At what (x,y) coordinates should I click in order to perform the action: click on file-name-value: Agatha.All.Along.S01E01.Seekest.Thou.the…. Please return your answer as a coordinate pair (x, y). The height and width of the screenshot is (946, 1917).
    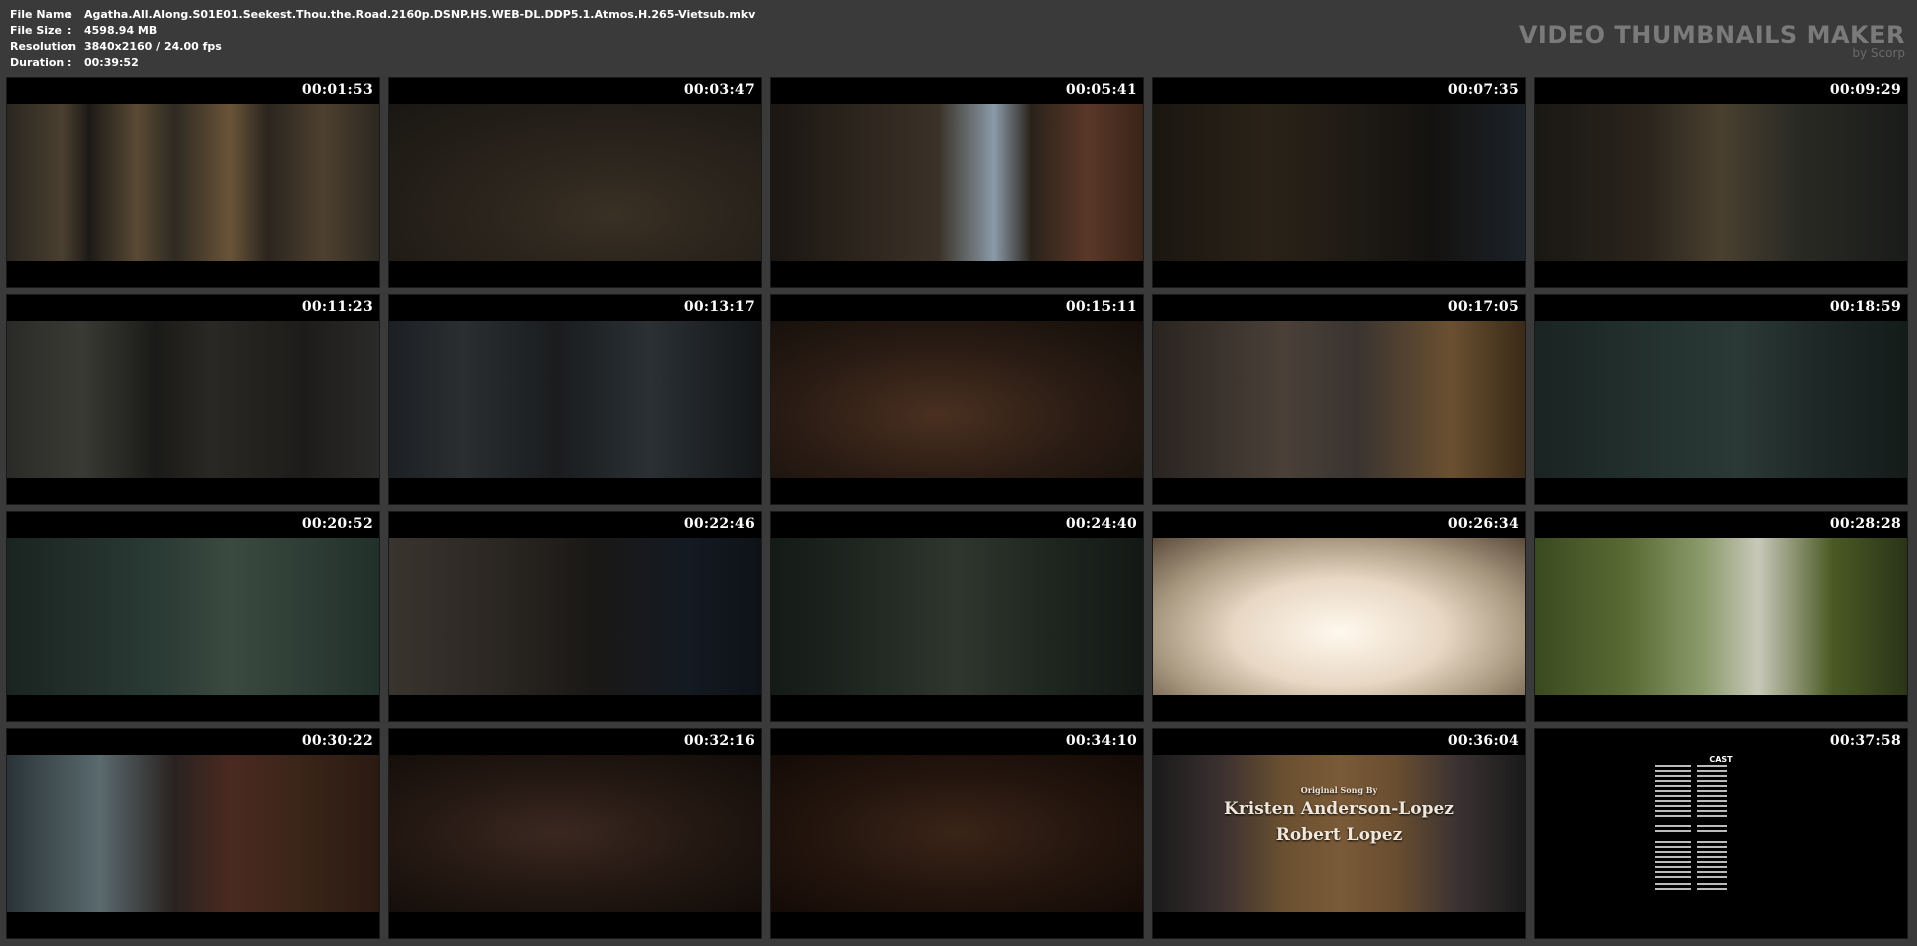
    Looking at the image, I should click on (420, 14).